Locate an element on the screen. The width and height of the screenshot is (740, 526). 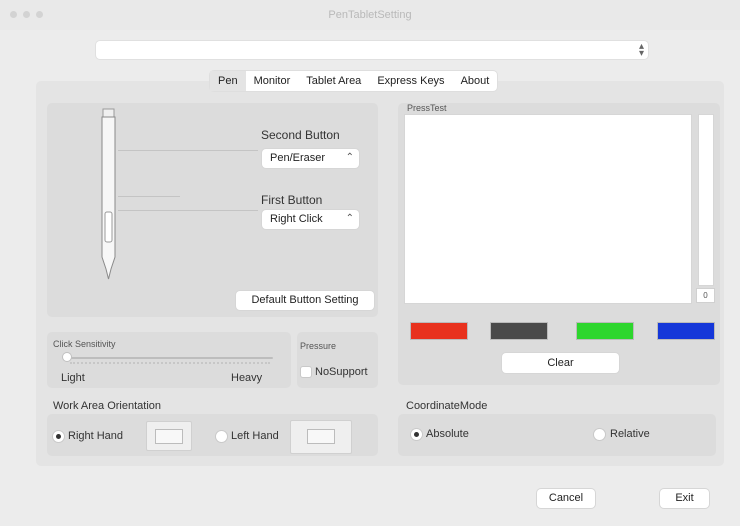
tab-monitor: Monitor is located at coordinates (272, 81).